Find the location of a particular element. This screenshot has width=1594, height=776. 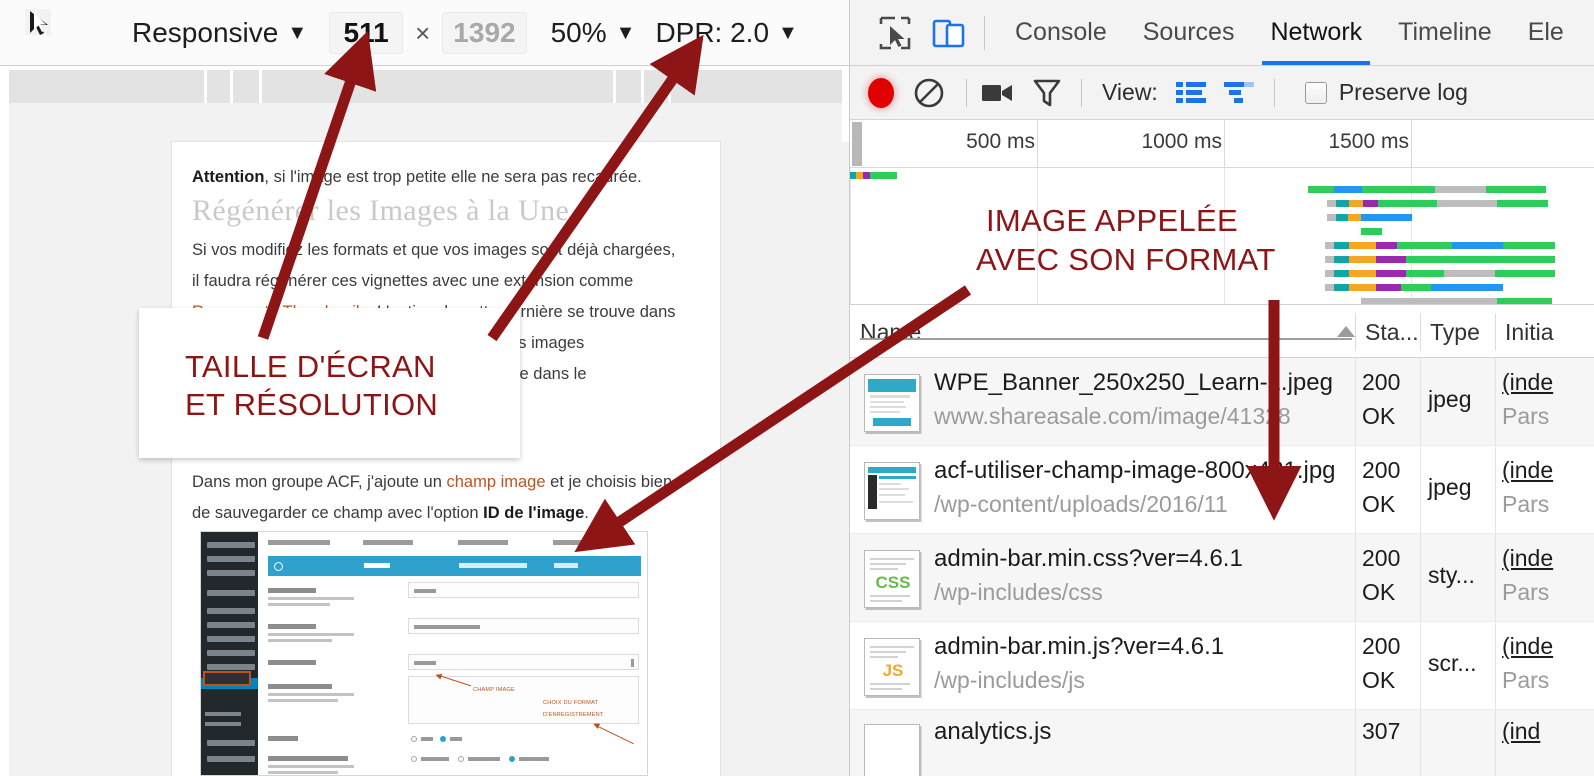

dpr-label: DPR: 2.0 is located at coordinates (712, 33).